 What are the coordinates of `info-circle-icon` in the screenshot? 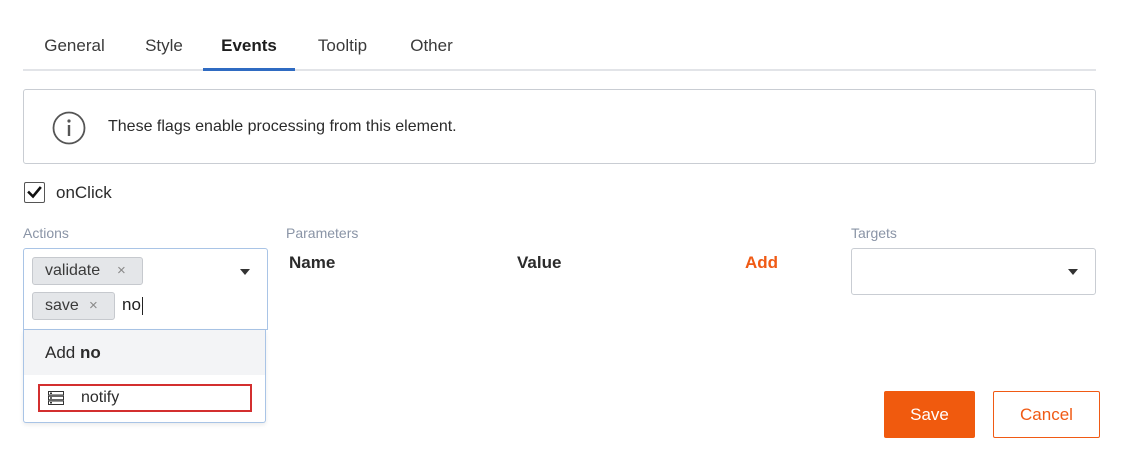 It's located at (69, 128).